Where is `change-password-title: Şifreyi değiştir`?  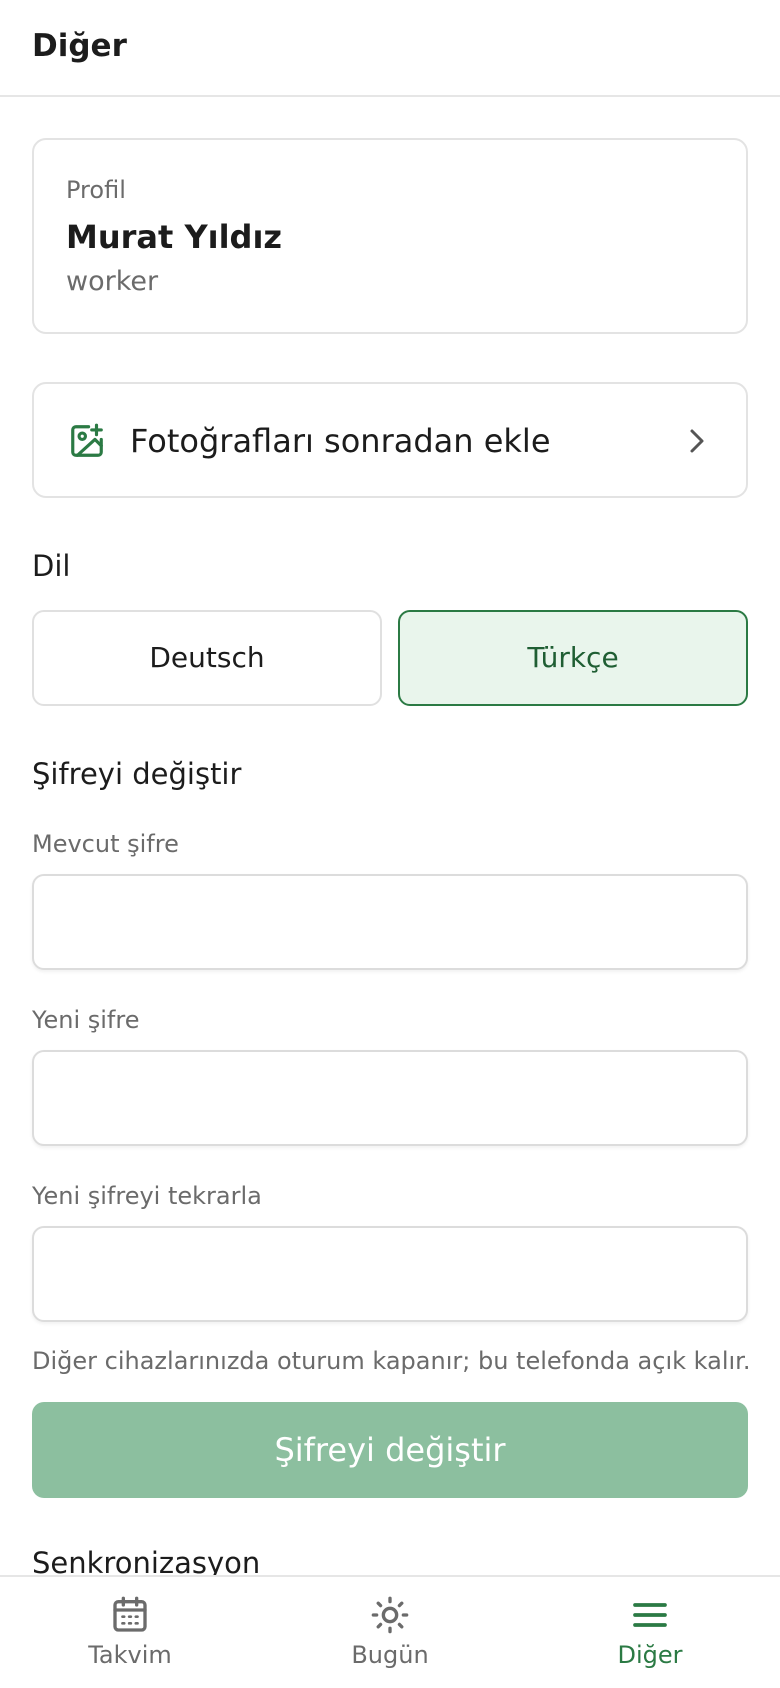 change-password-title: Şifreyi değiştir is located at coordinates (137, 774).